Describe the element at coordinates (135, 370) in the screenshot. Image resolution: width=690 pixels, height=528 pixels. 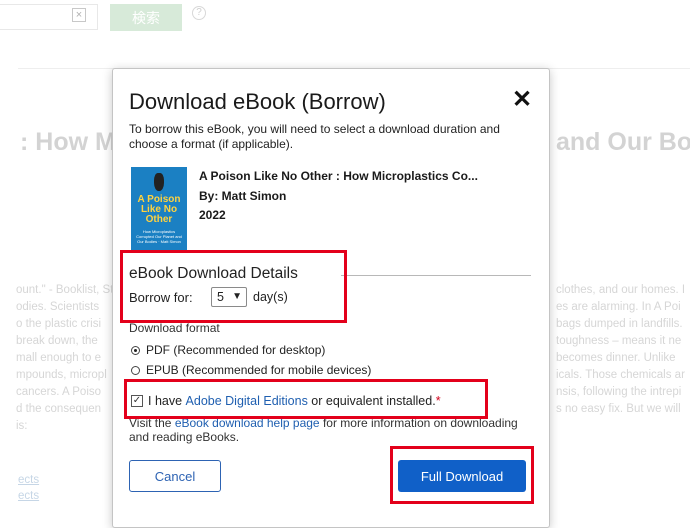
I see `radio-button` at that location.